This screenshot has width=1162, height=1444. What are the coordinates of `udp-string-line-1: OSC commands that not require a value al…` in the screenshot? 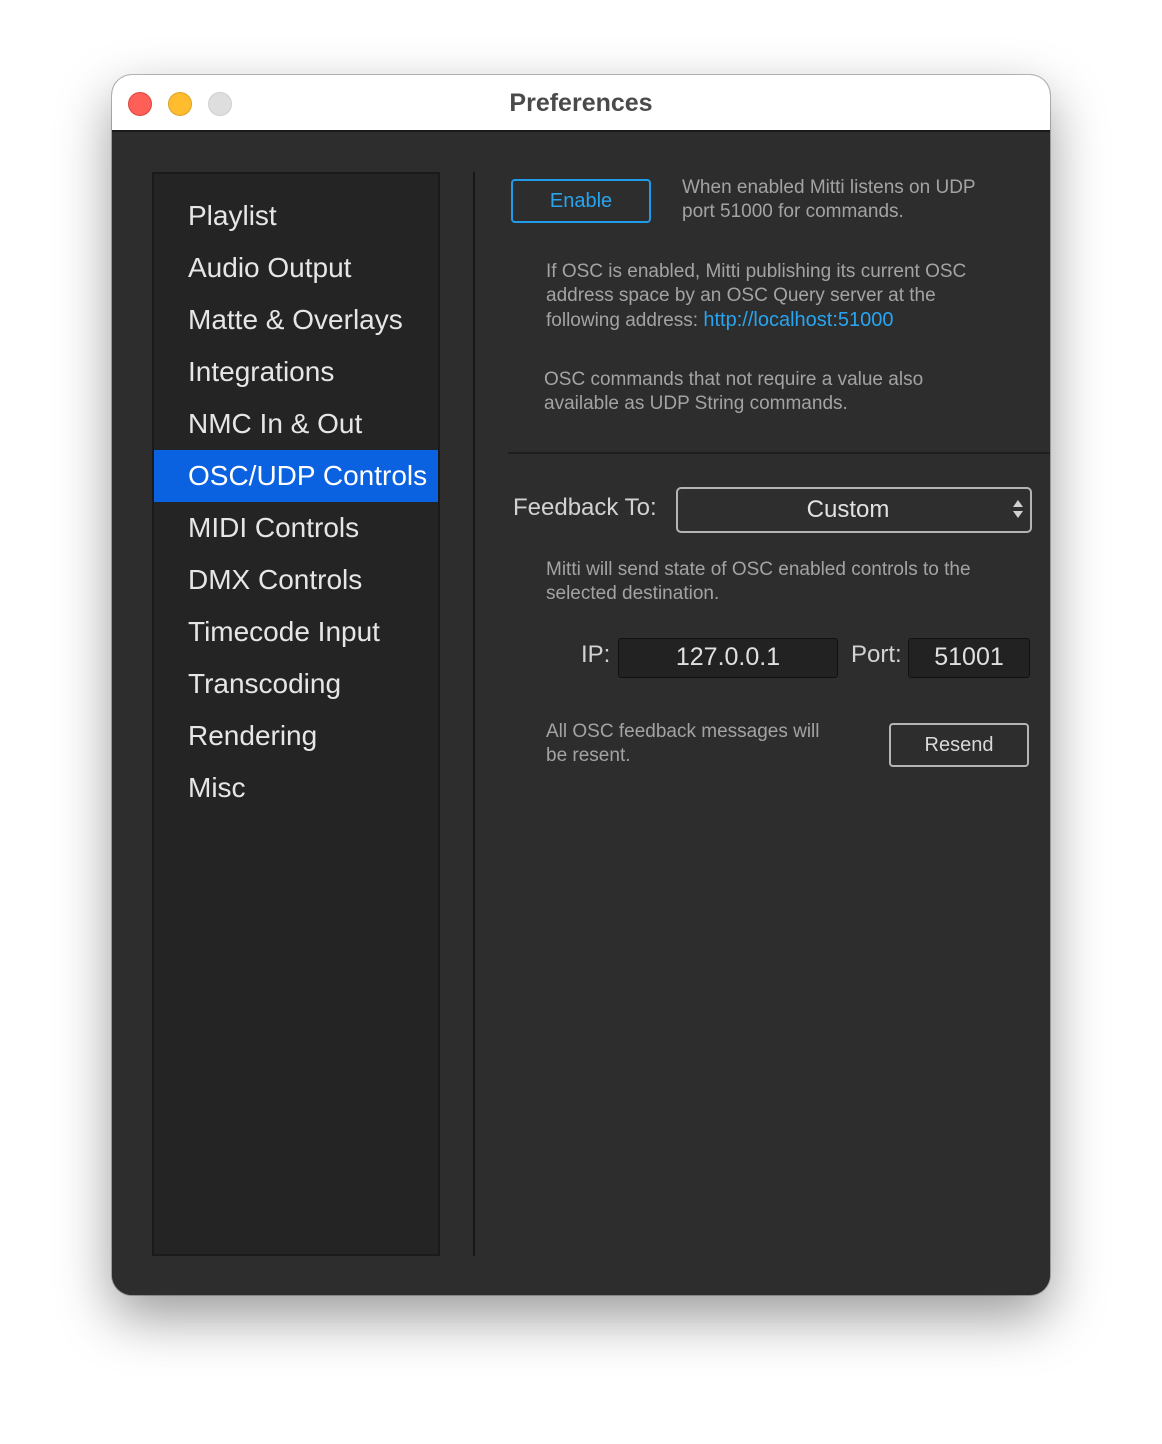 It's located at (734, 379).